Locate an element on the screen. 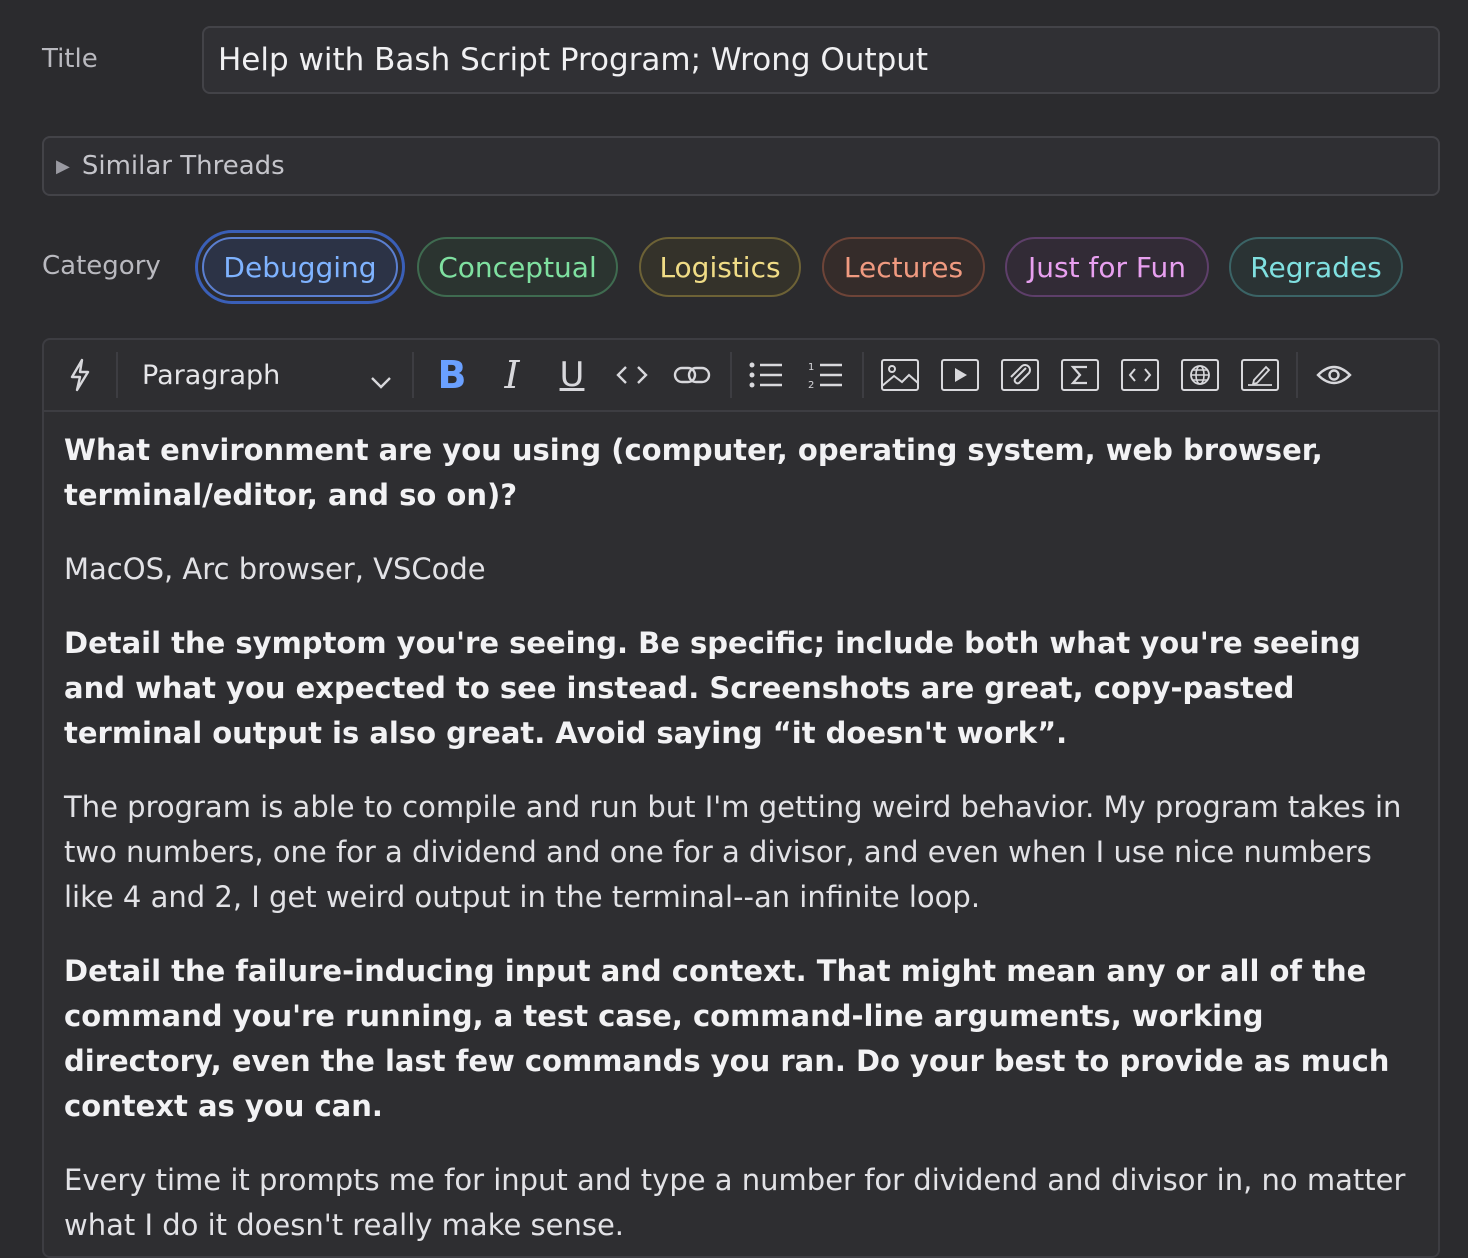  lightning-icon is located at coordinates (80, 375).